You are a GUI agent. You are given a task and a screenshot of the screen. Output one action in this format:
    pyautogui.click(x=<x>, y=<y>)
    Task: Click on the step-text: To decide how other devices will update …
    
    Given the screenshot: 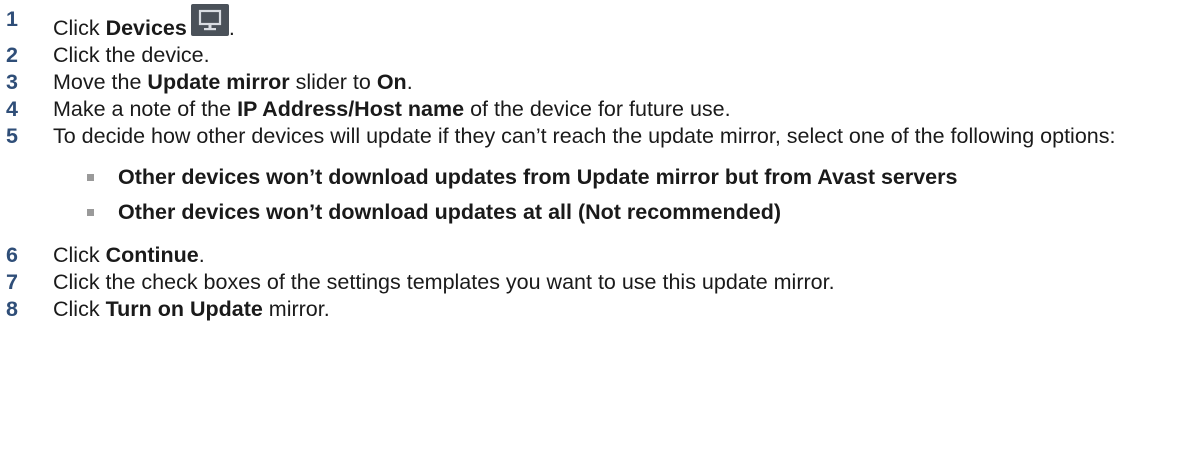 What is the action you would take?
    pyautogui.click(x=584, y=136)
    